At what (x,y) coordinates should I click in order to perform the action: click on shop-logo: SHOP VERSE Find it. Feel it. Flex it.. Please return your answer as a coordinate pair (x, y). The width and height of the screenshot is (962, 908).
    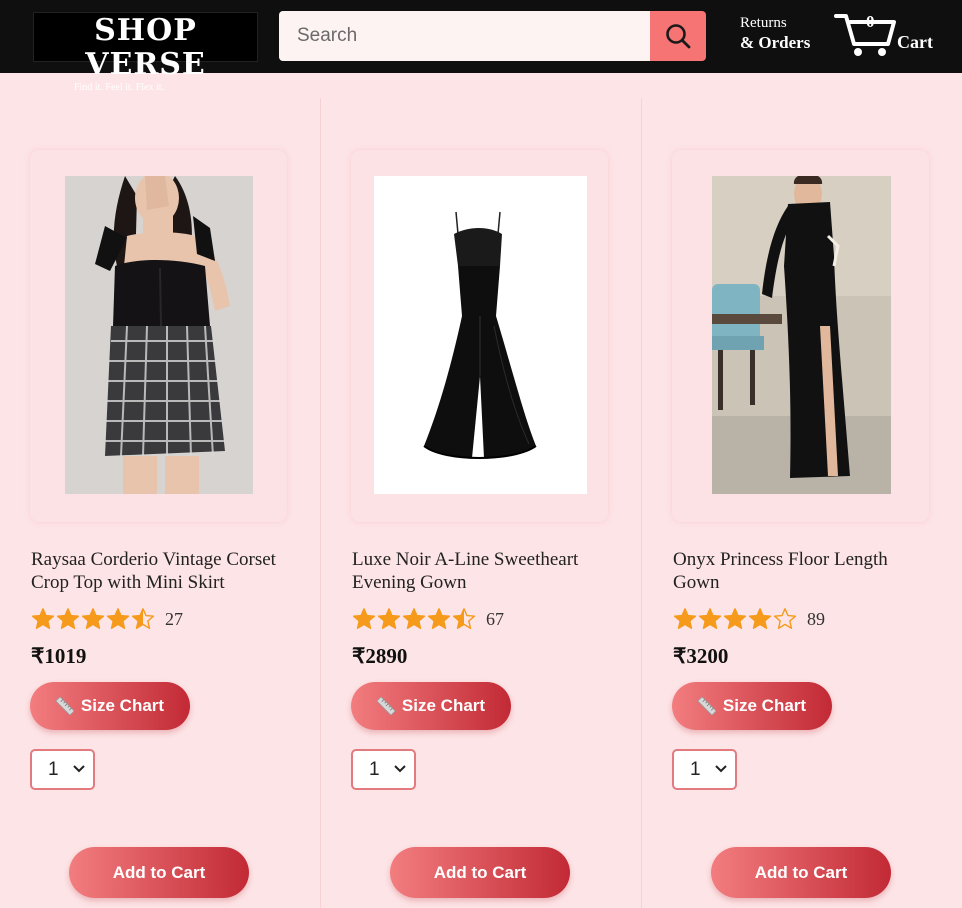
    Looking at the image, I should click on (145, 52).